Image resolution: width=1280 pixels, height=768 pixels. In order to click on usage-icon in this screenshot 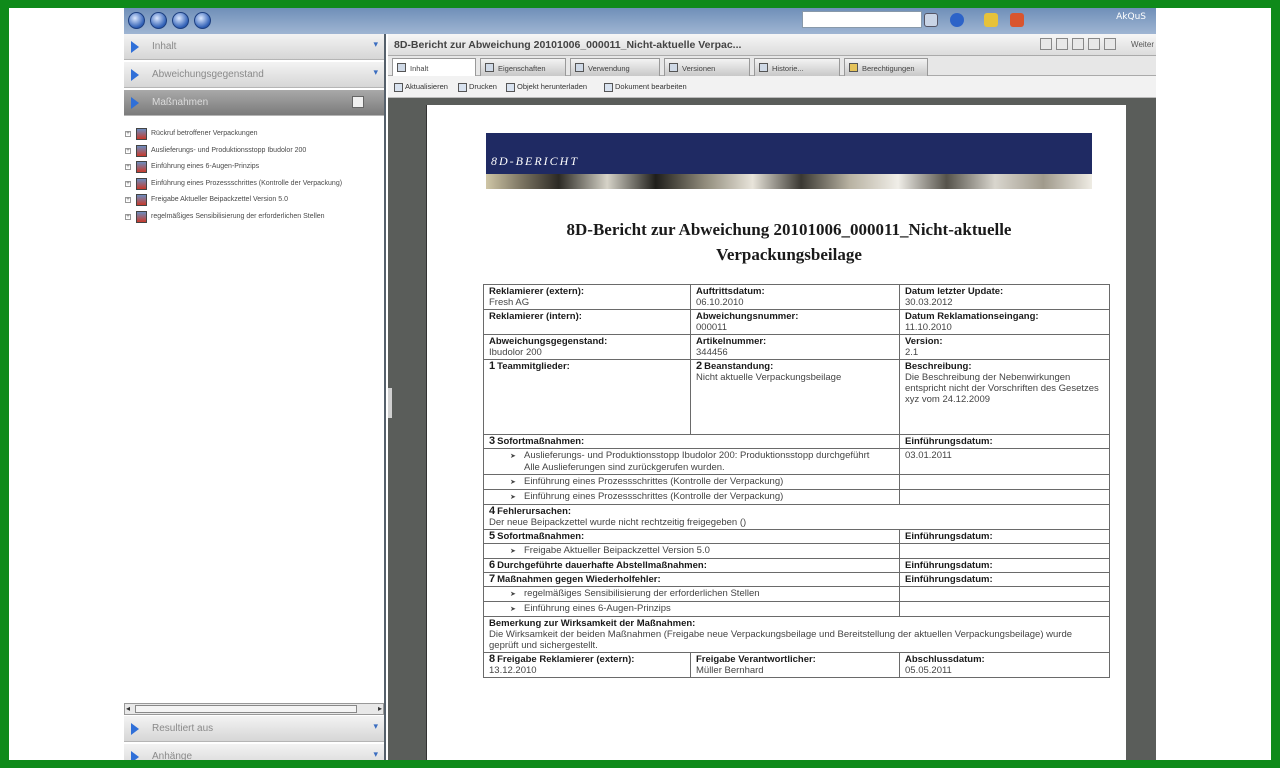, I will do `click(579, 67)`.